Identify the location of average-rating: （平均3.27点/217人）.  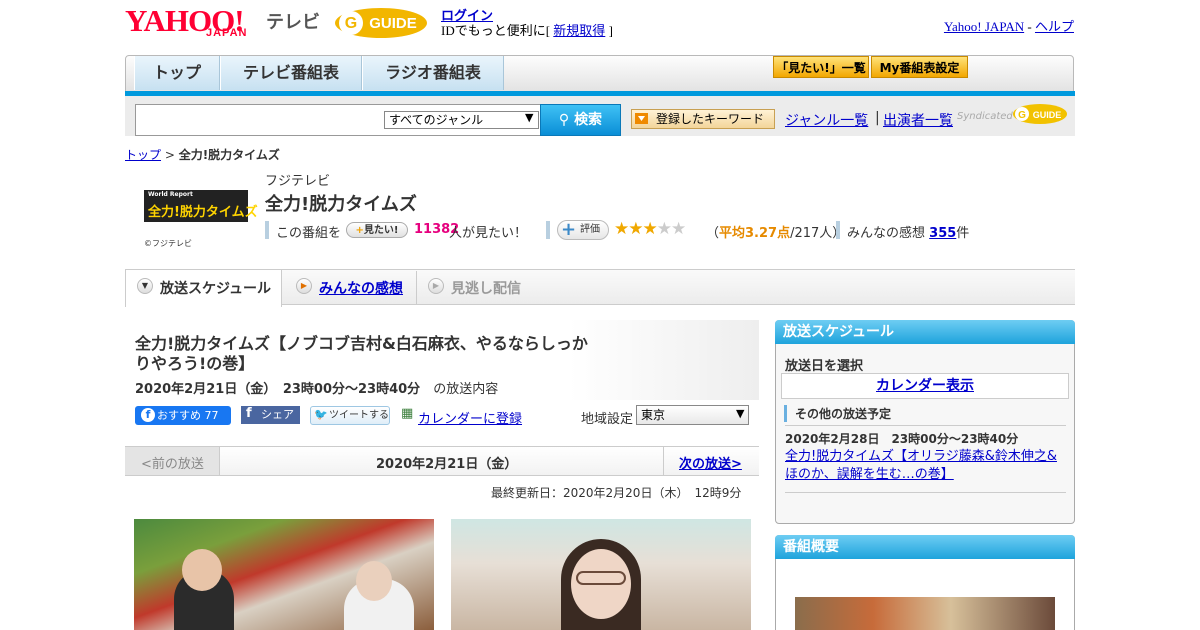
(775, 231).